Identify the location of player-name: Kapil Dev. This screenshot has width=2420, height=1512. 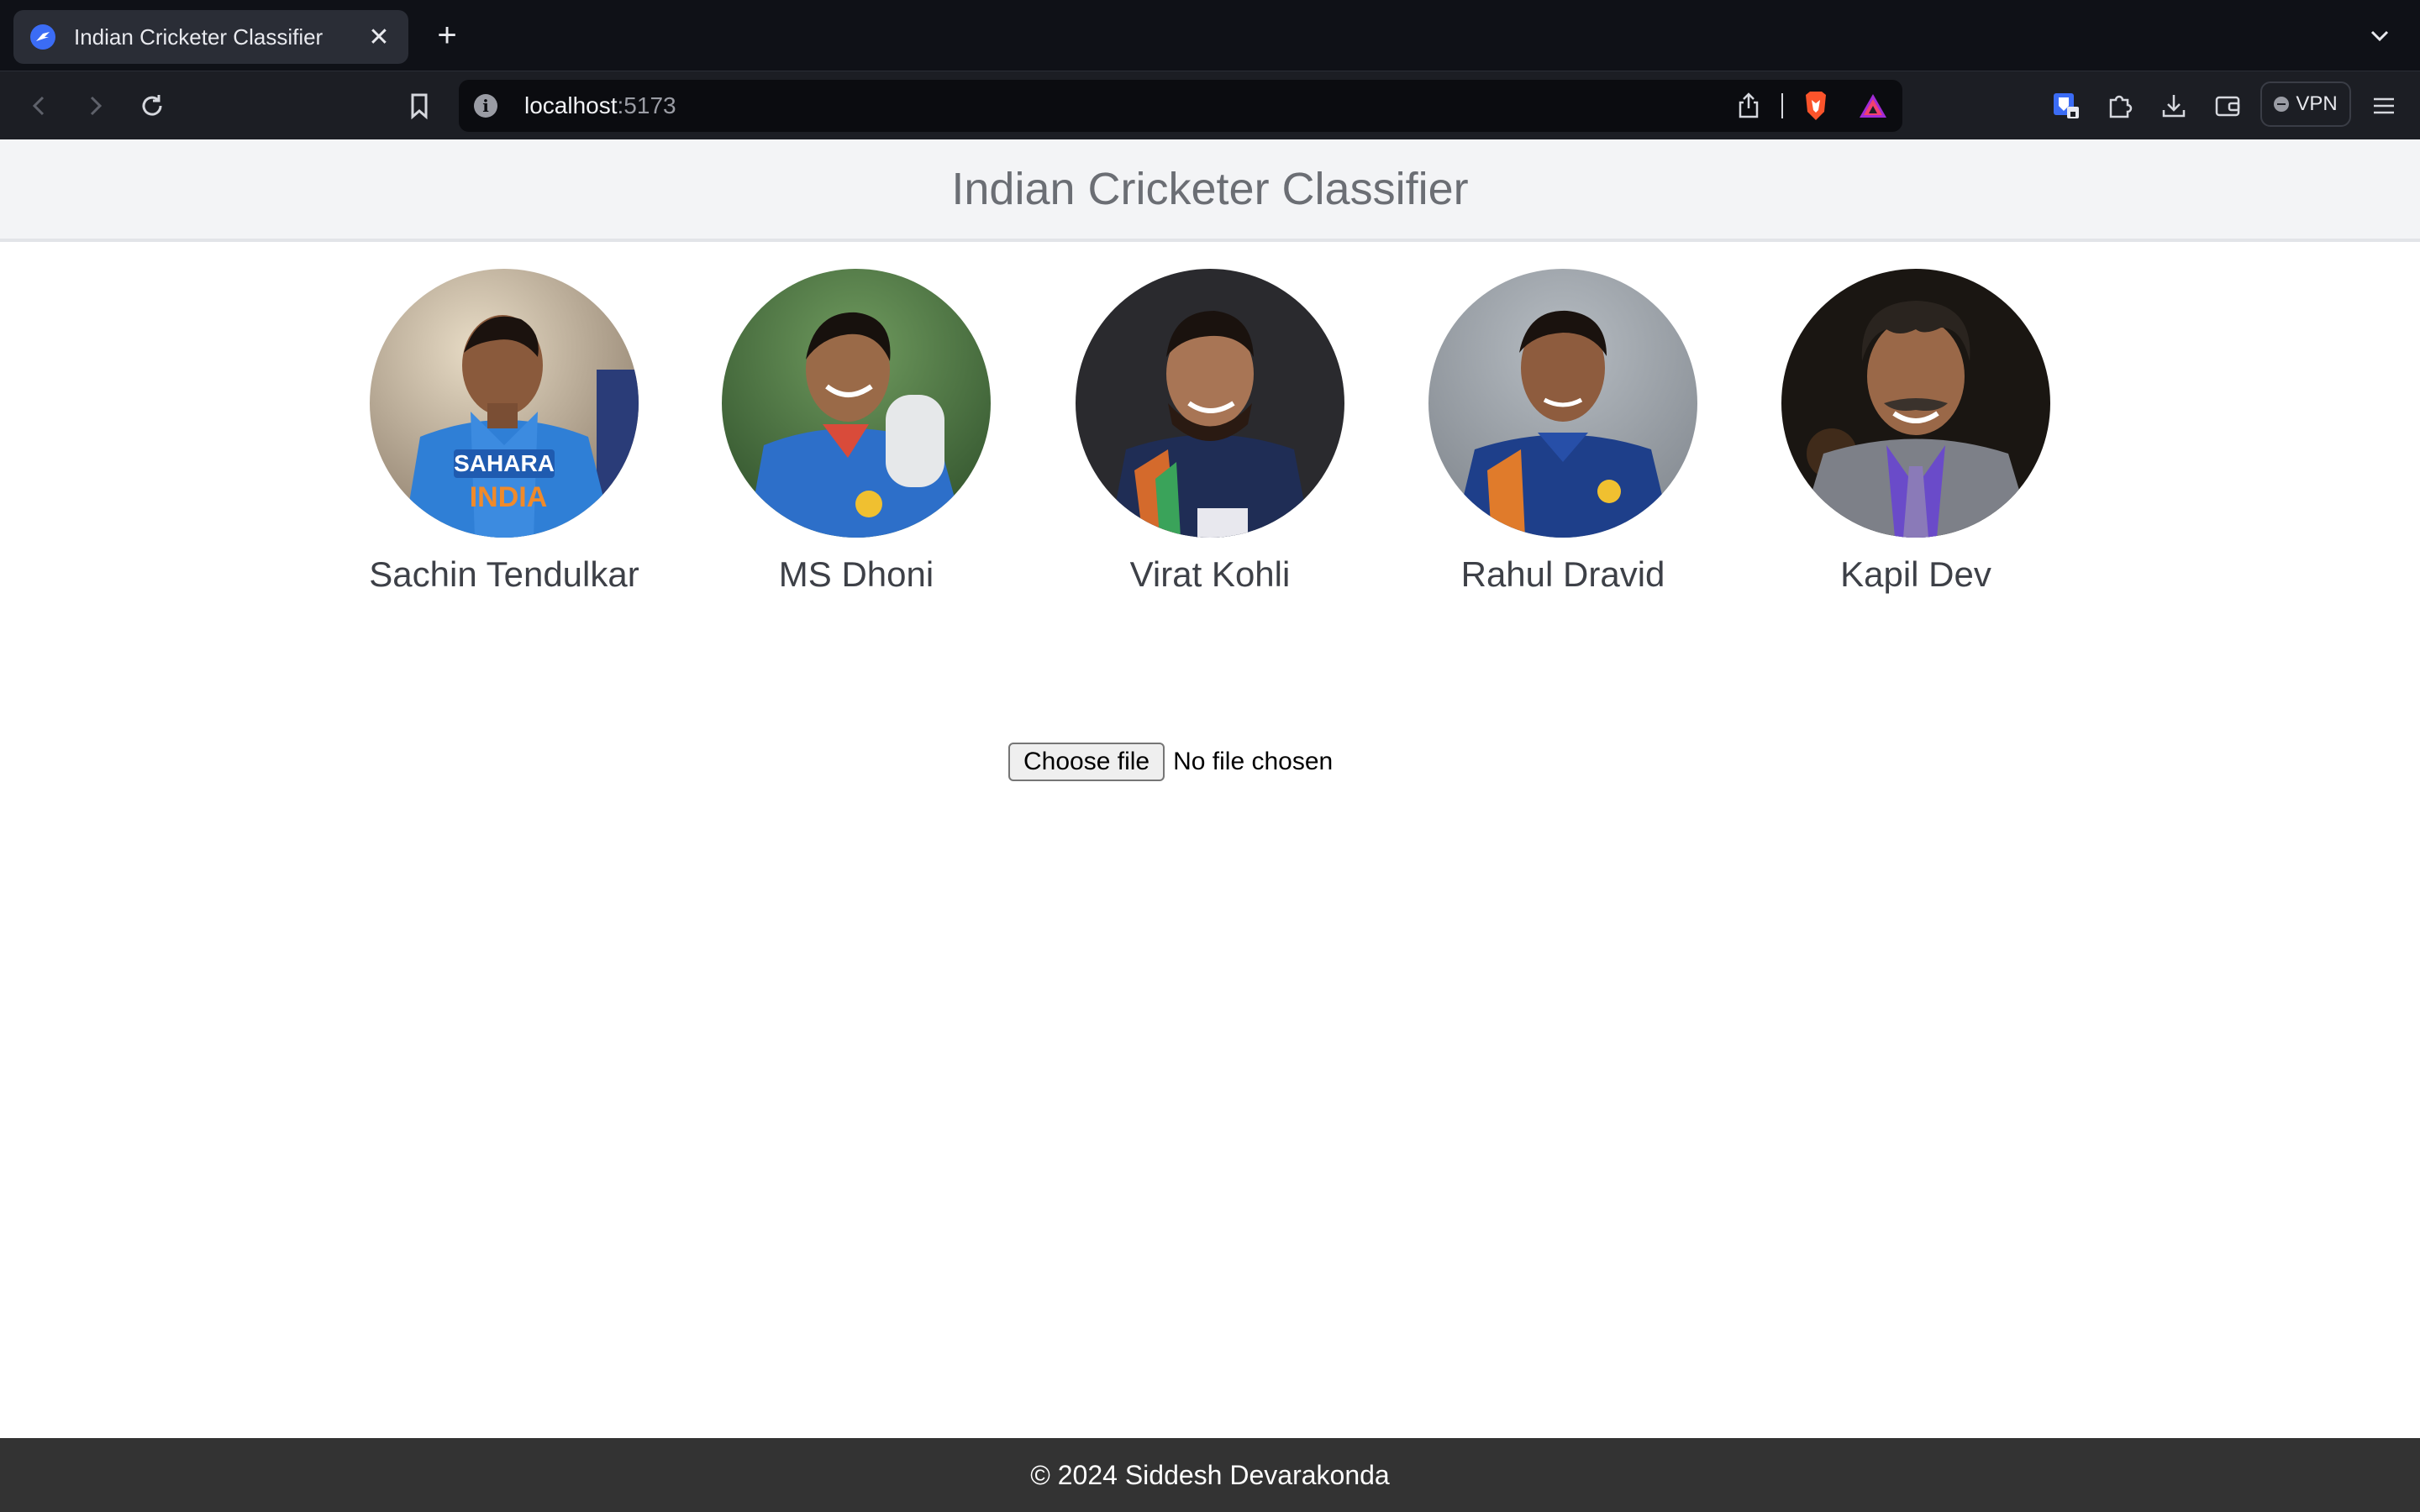
(1916, 574).